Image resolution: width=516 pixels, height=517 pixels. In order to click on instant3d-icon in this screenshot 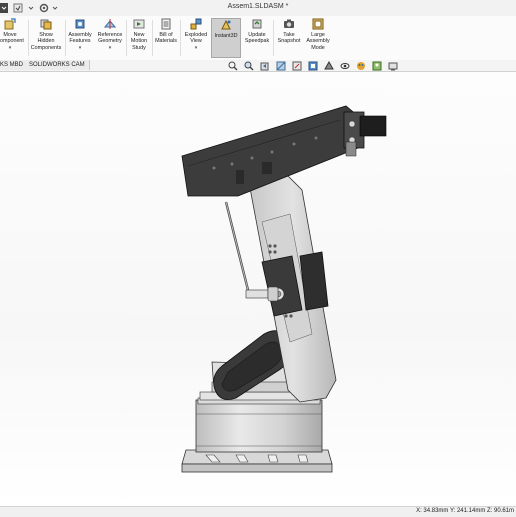, I will do `click(226, 24)`.